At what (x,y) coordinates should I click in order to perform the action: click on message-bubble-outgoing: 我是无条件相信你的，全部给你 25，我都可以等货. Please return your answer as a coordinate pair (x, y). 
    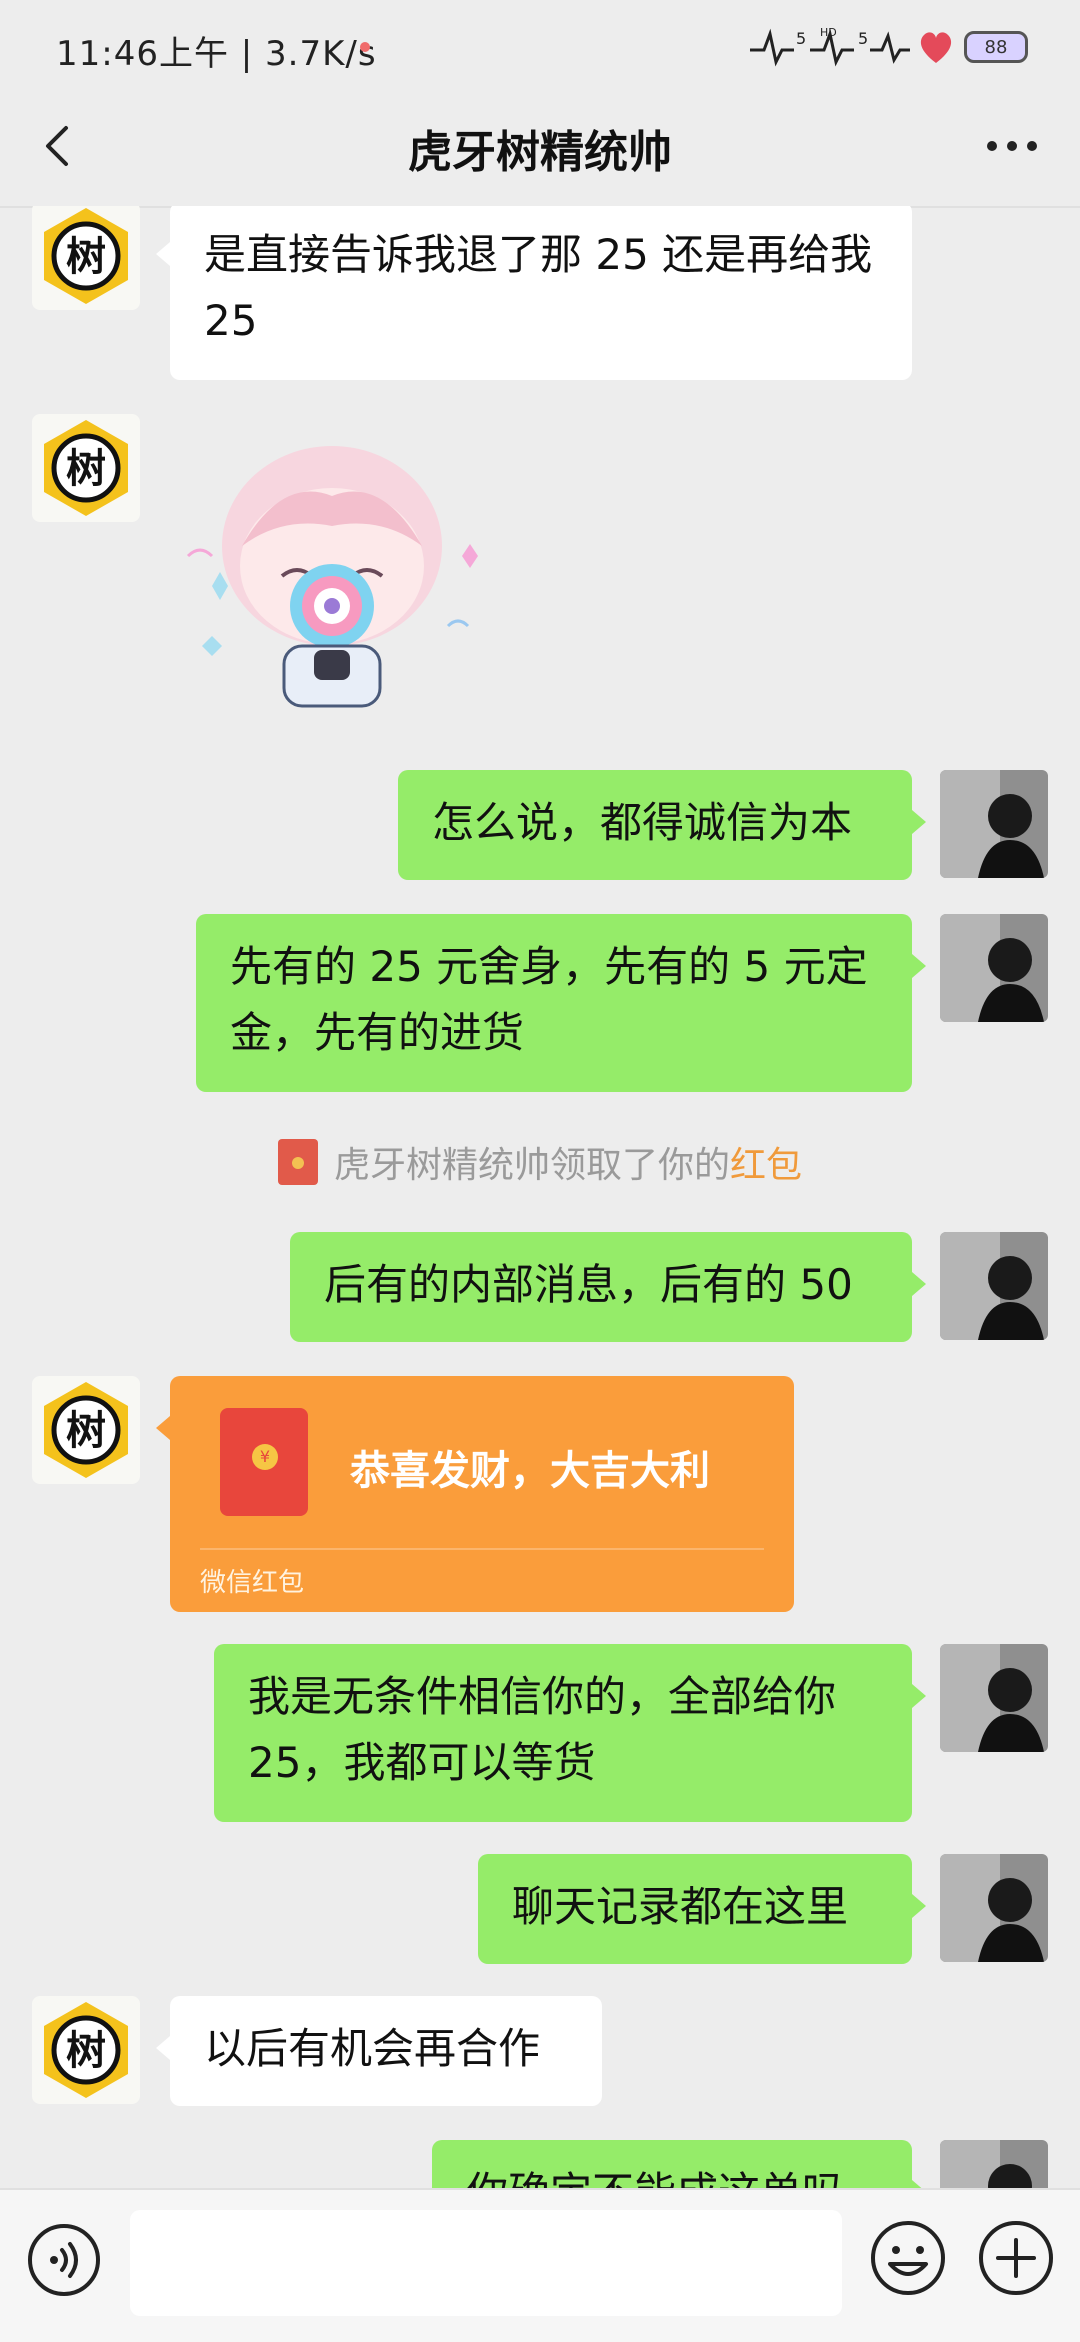
    Looking at the image, I should click on (570, 1733).